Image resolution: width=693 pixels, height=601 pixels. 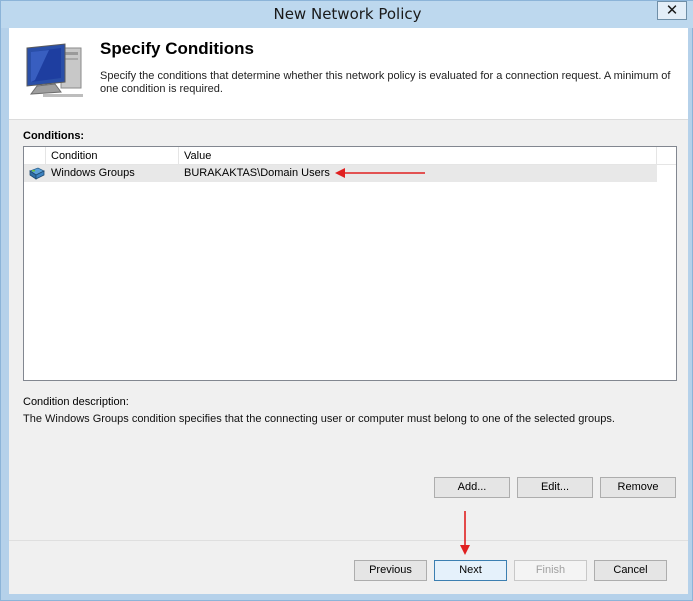 I want to click on window-title: New Network Policy, so click(x=347, y=14).